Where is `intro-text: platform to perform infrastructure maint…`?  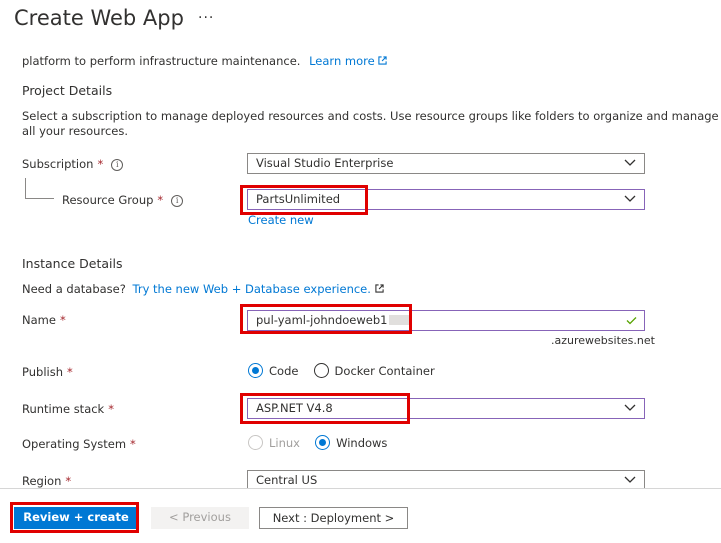
intro-text: platform to perform infrastructure maint… is located at coordinates (161, 61).